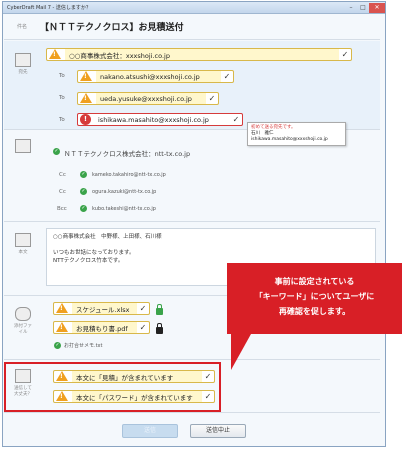  I want to click on to-prefix-1: To, so click(62, 76).